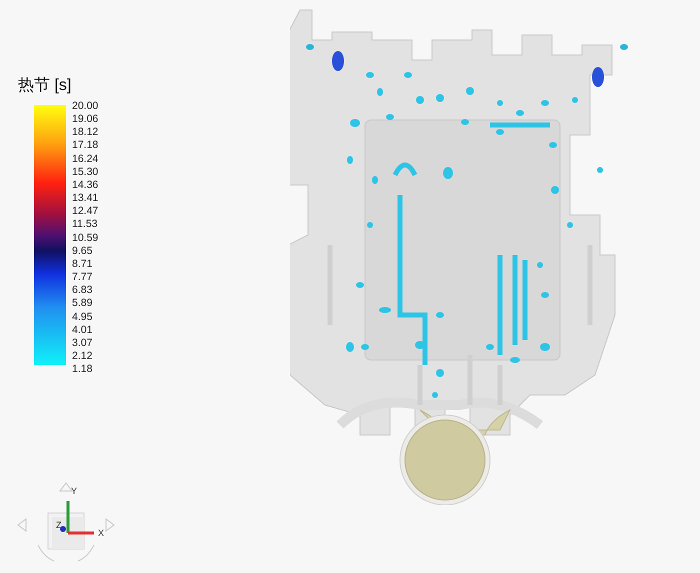  I want to click on legend-tick-label: 7.77, so click(83, 277).